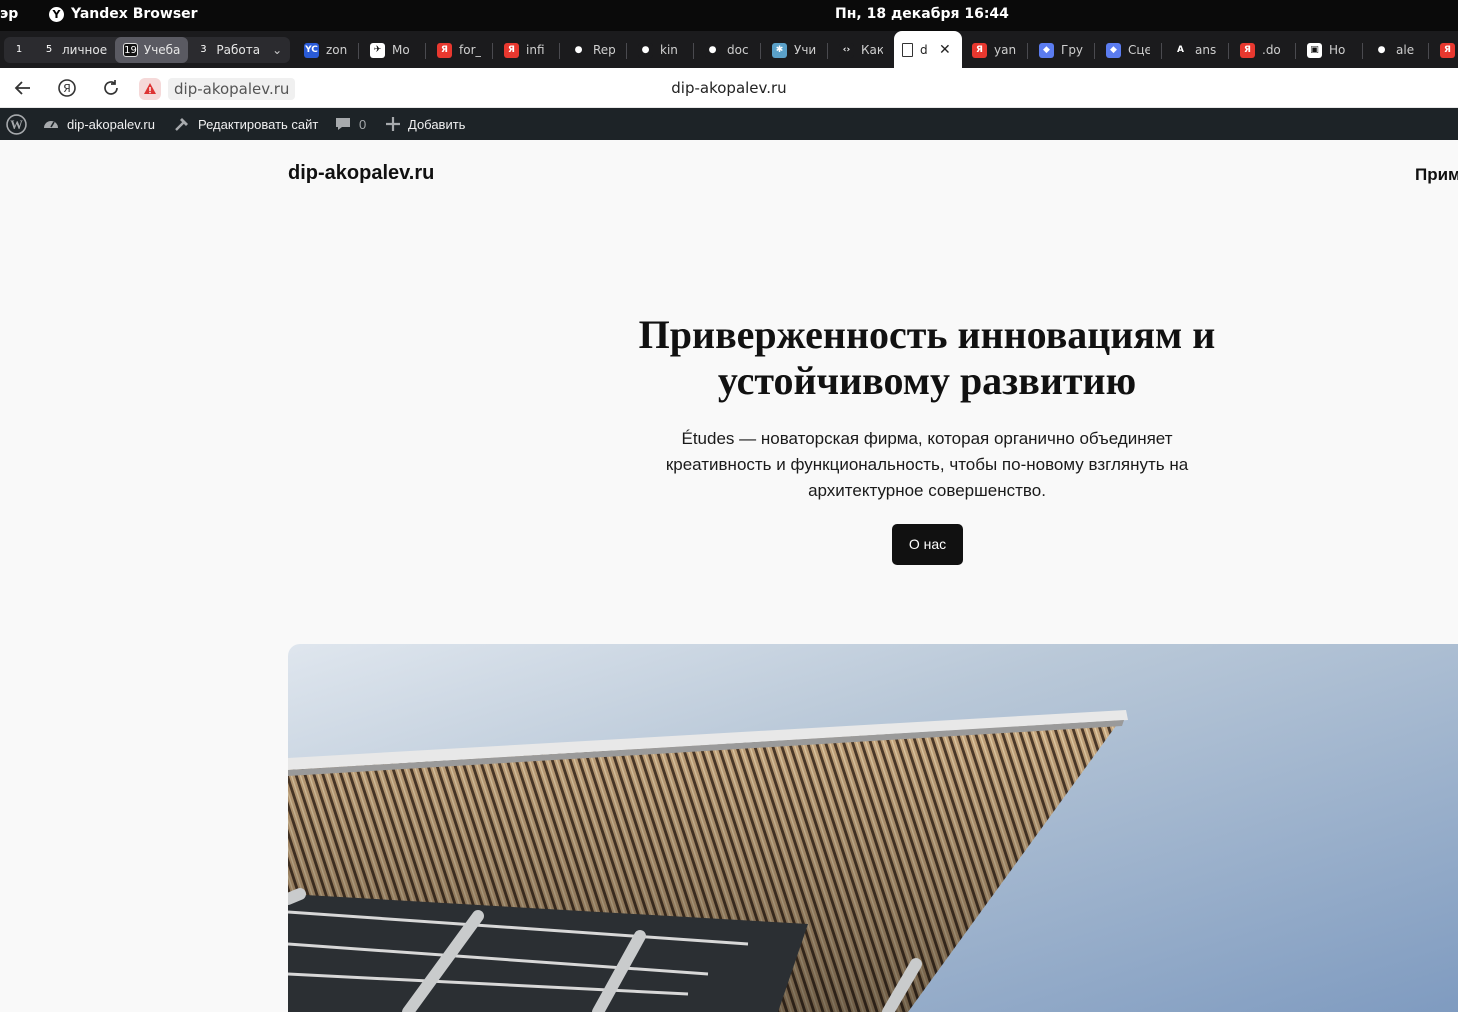 This screenshot has height=1012, width=1458. I want to click on tab: Яyan, so click(993, 50).